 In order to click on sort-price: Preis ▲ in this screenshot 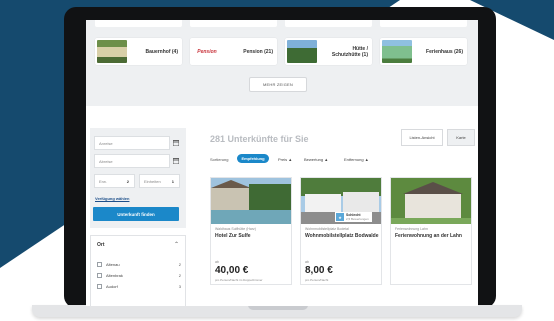, I will do `click(285, 159)`.